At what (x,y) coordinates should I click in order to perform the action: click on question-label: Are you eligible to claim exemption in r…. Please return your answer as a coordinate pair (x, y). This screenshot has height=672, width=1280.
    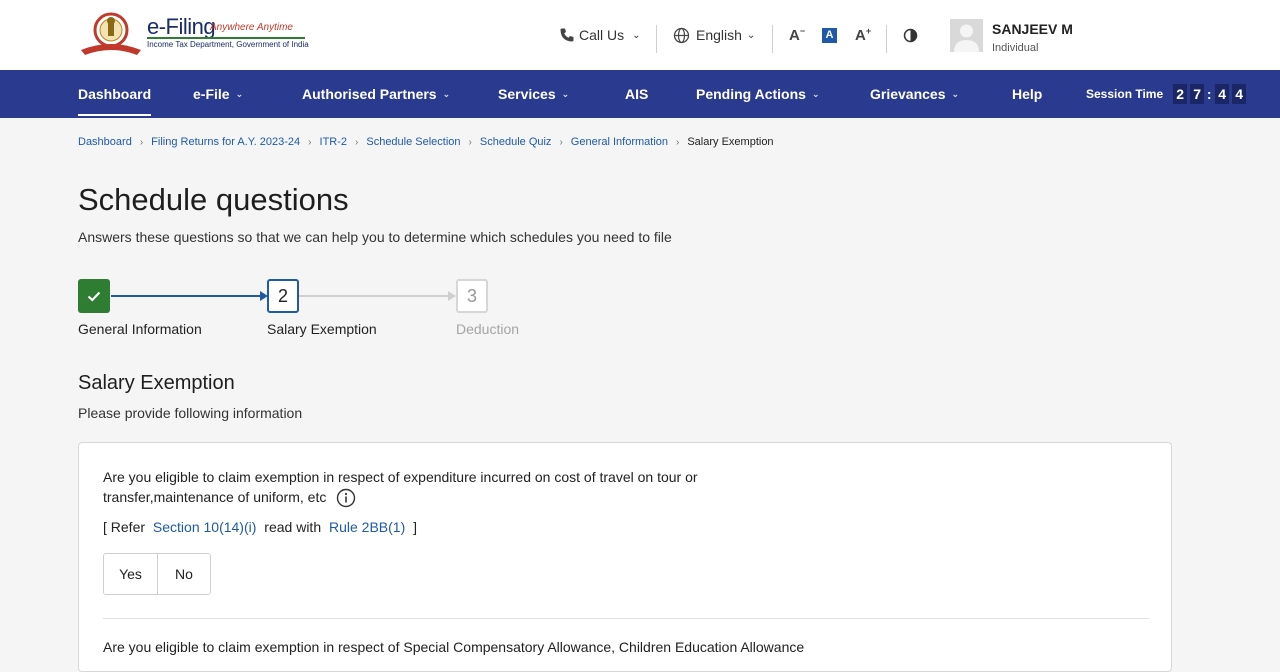
    Looking at the image, I should click on (400, 487).